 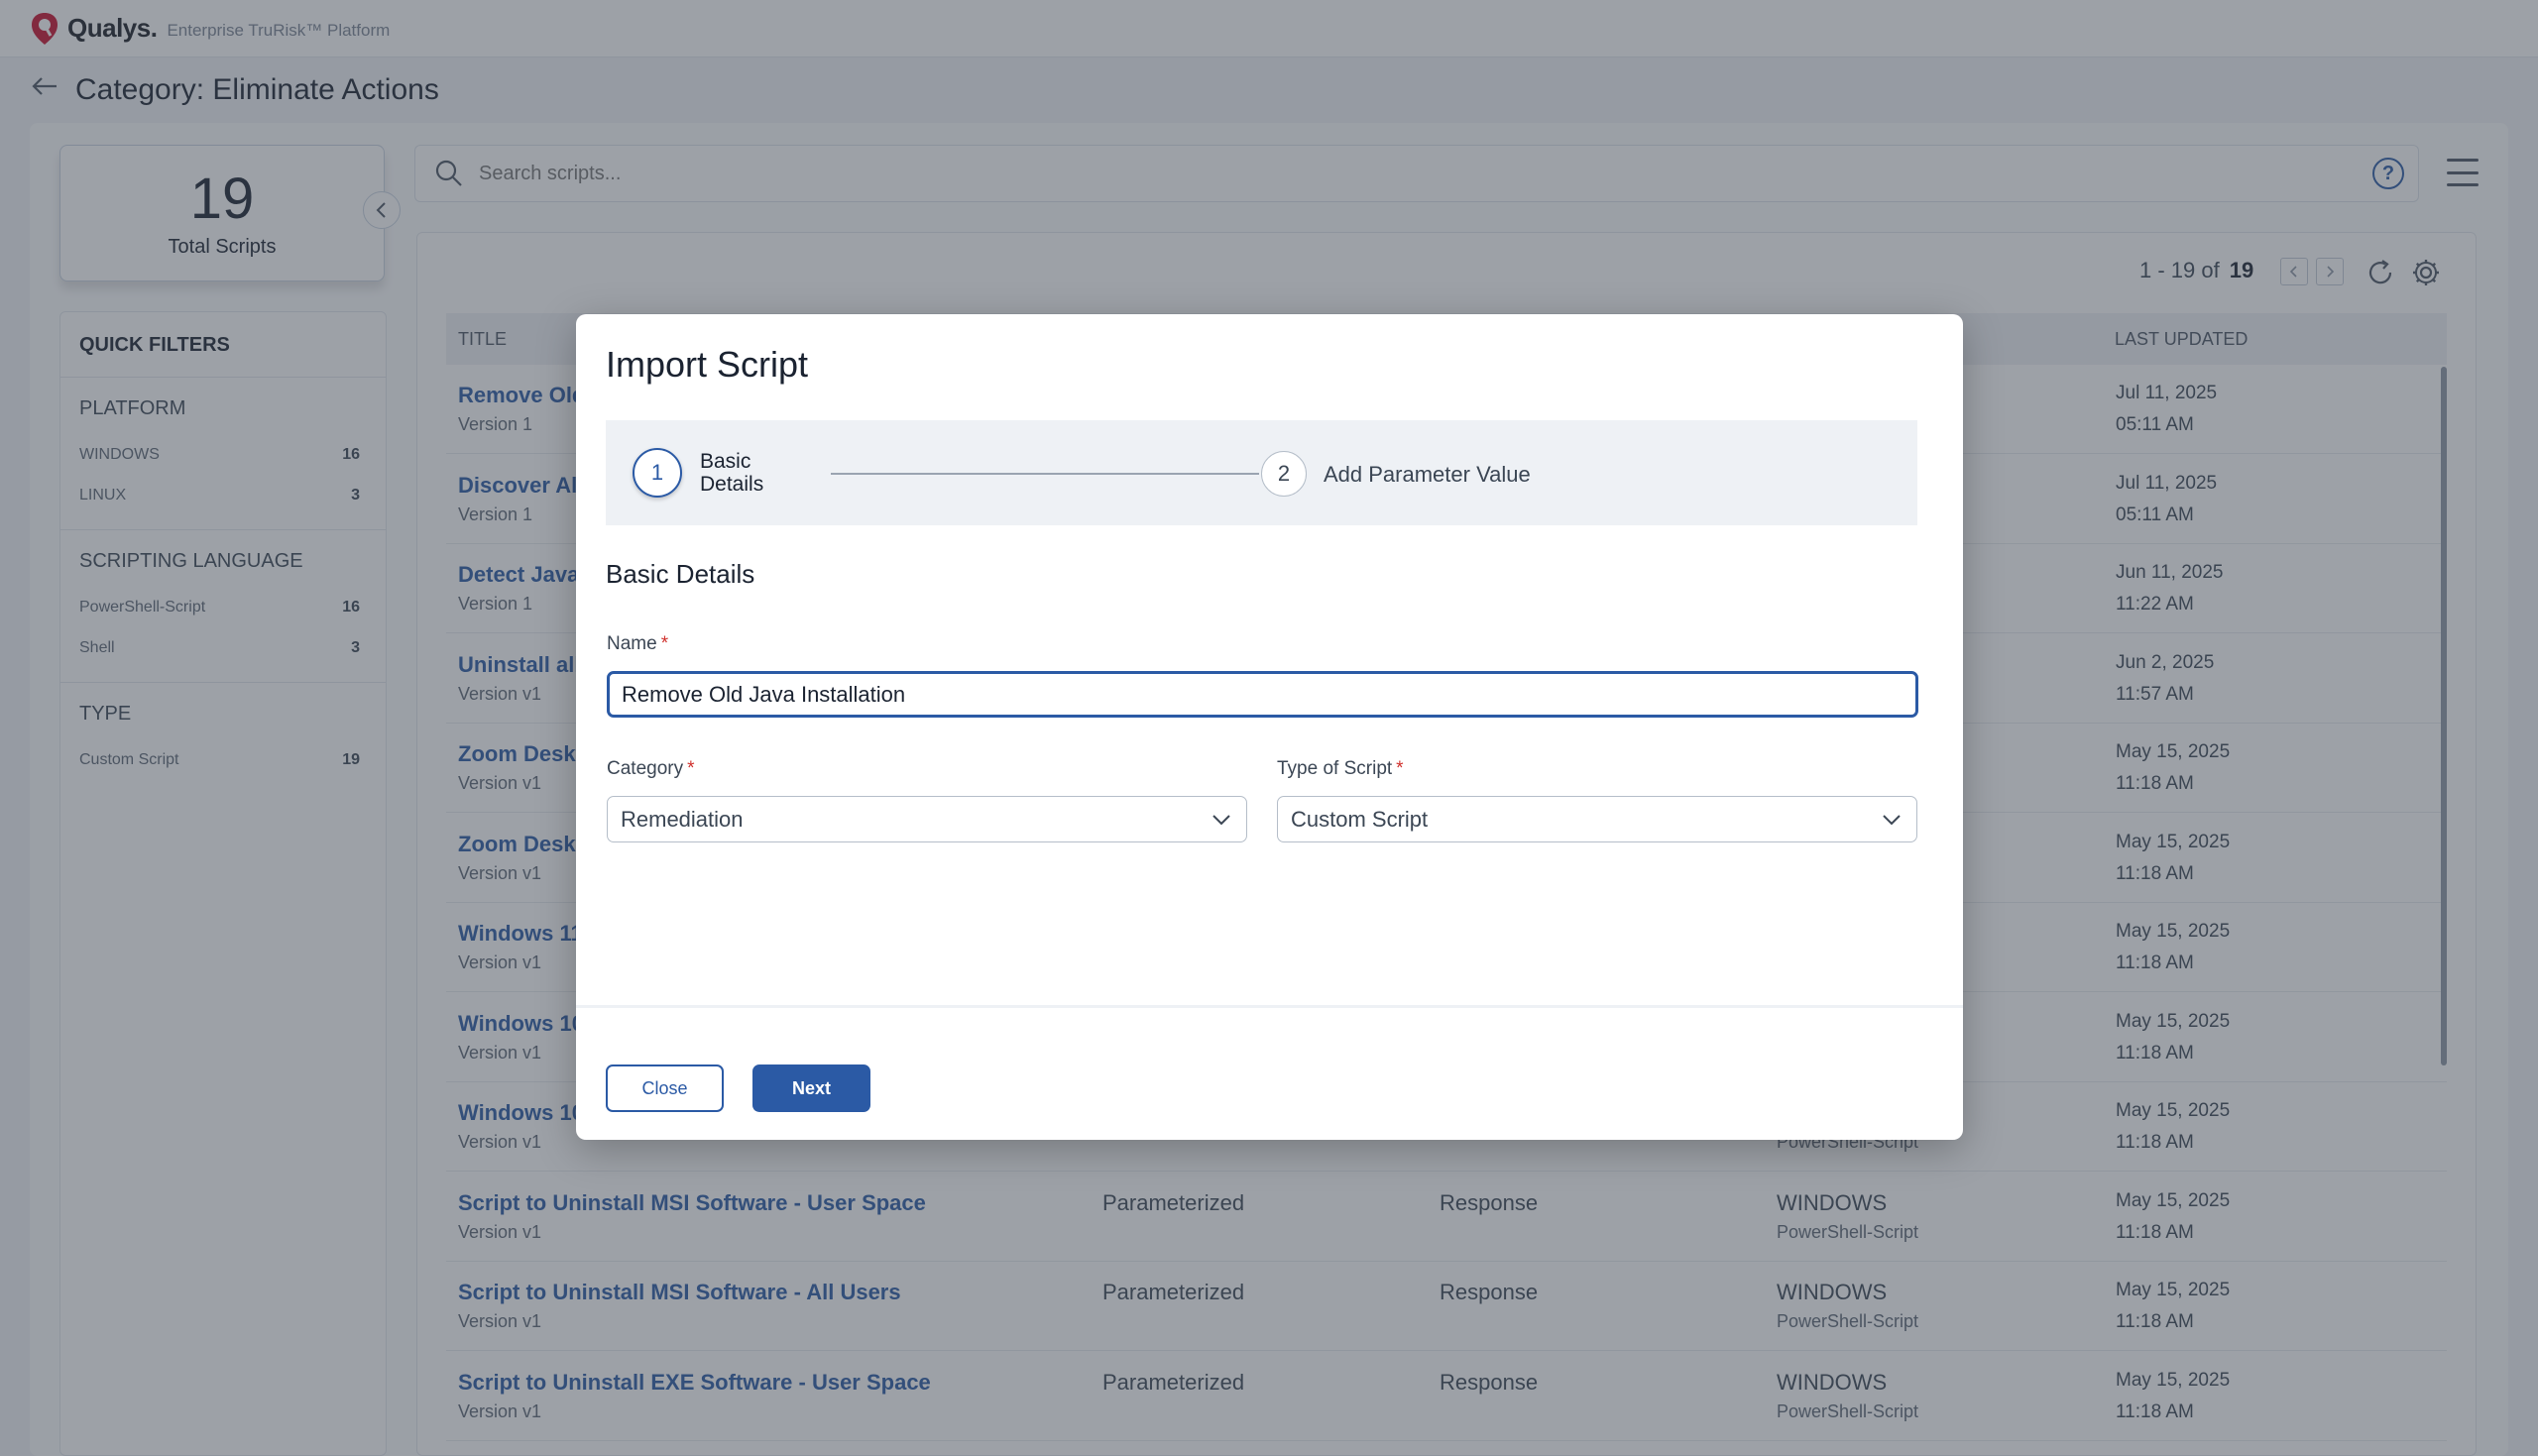 What do you see at coordinates (1335, 768) in the screenshot?
I see `type-label-text: Type of Script` at bounding box center [1335, 768].